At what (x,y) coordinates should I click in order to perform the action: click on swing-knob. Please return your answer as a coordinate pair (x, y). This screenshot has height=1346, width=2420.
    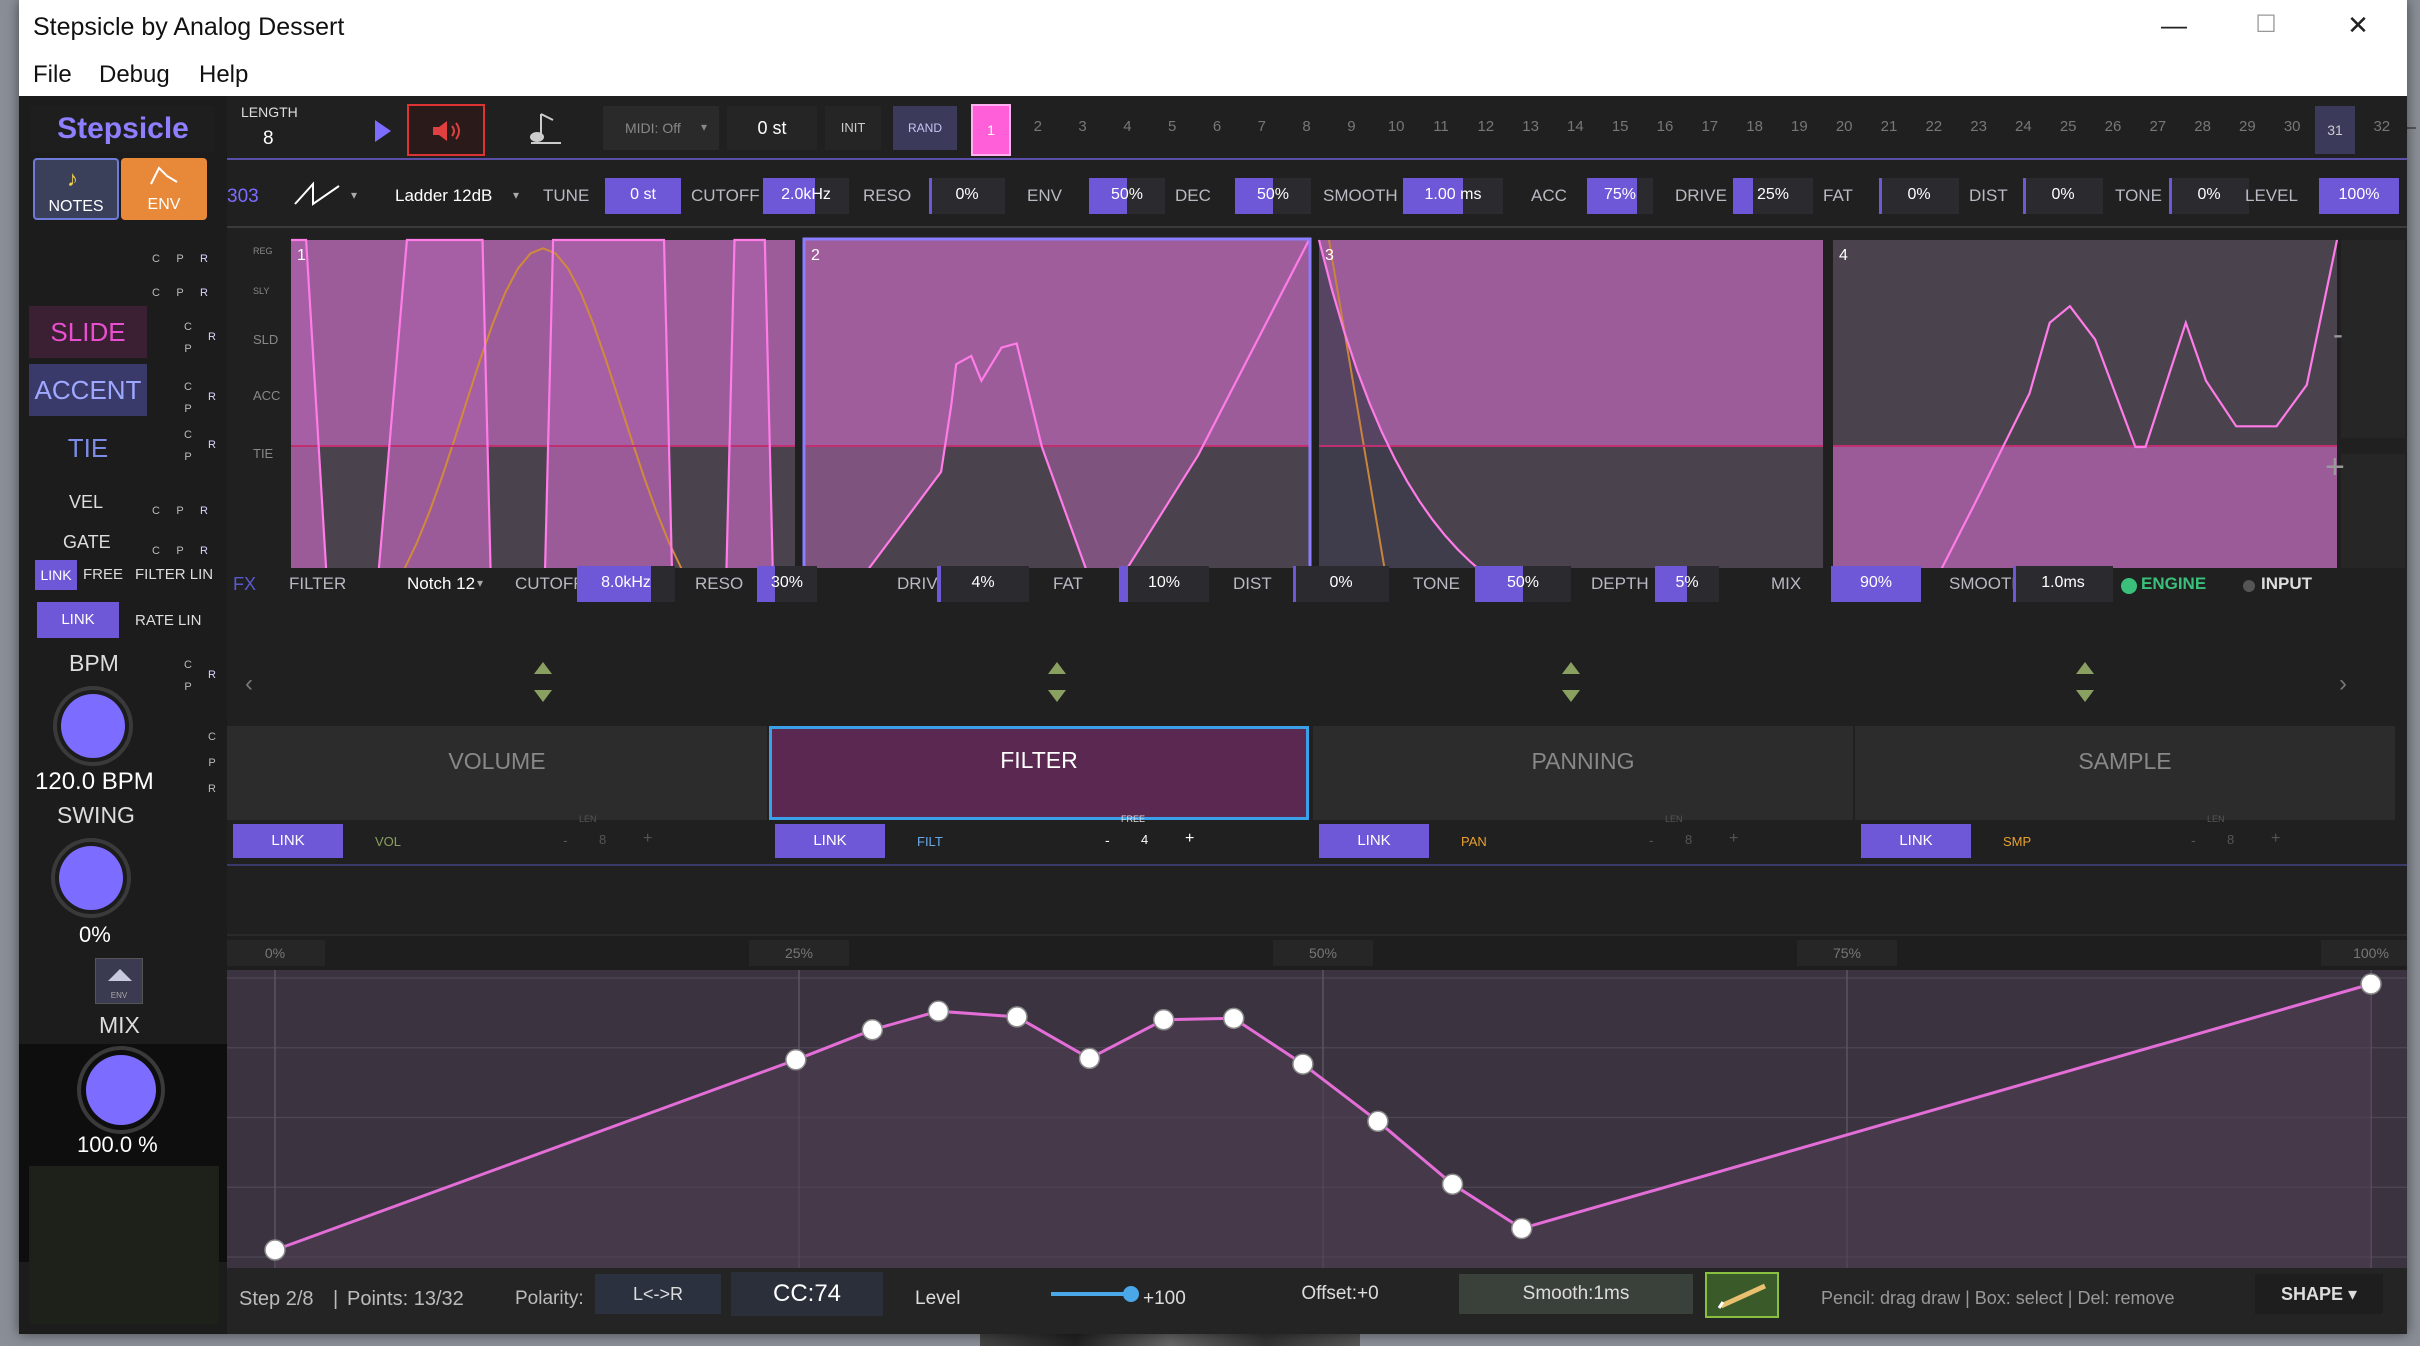
    Looking at the image, I should click on (91, 878).